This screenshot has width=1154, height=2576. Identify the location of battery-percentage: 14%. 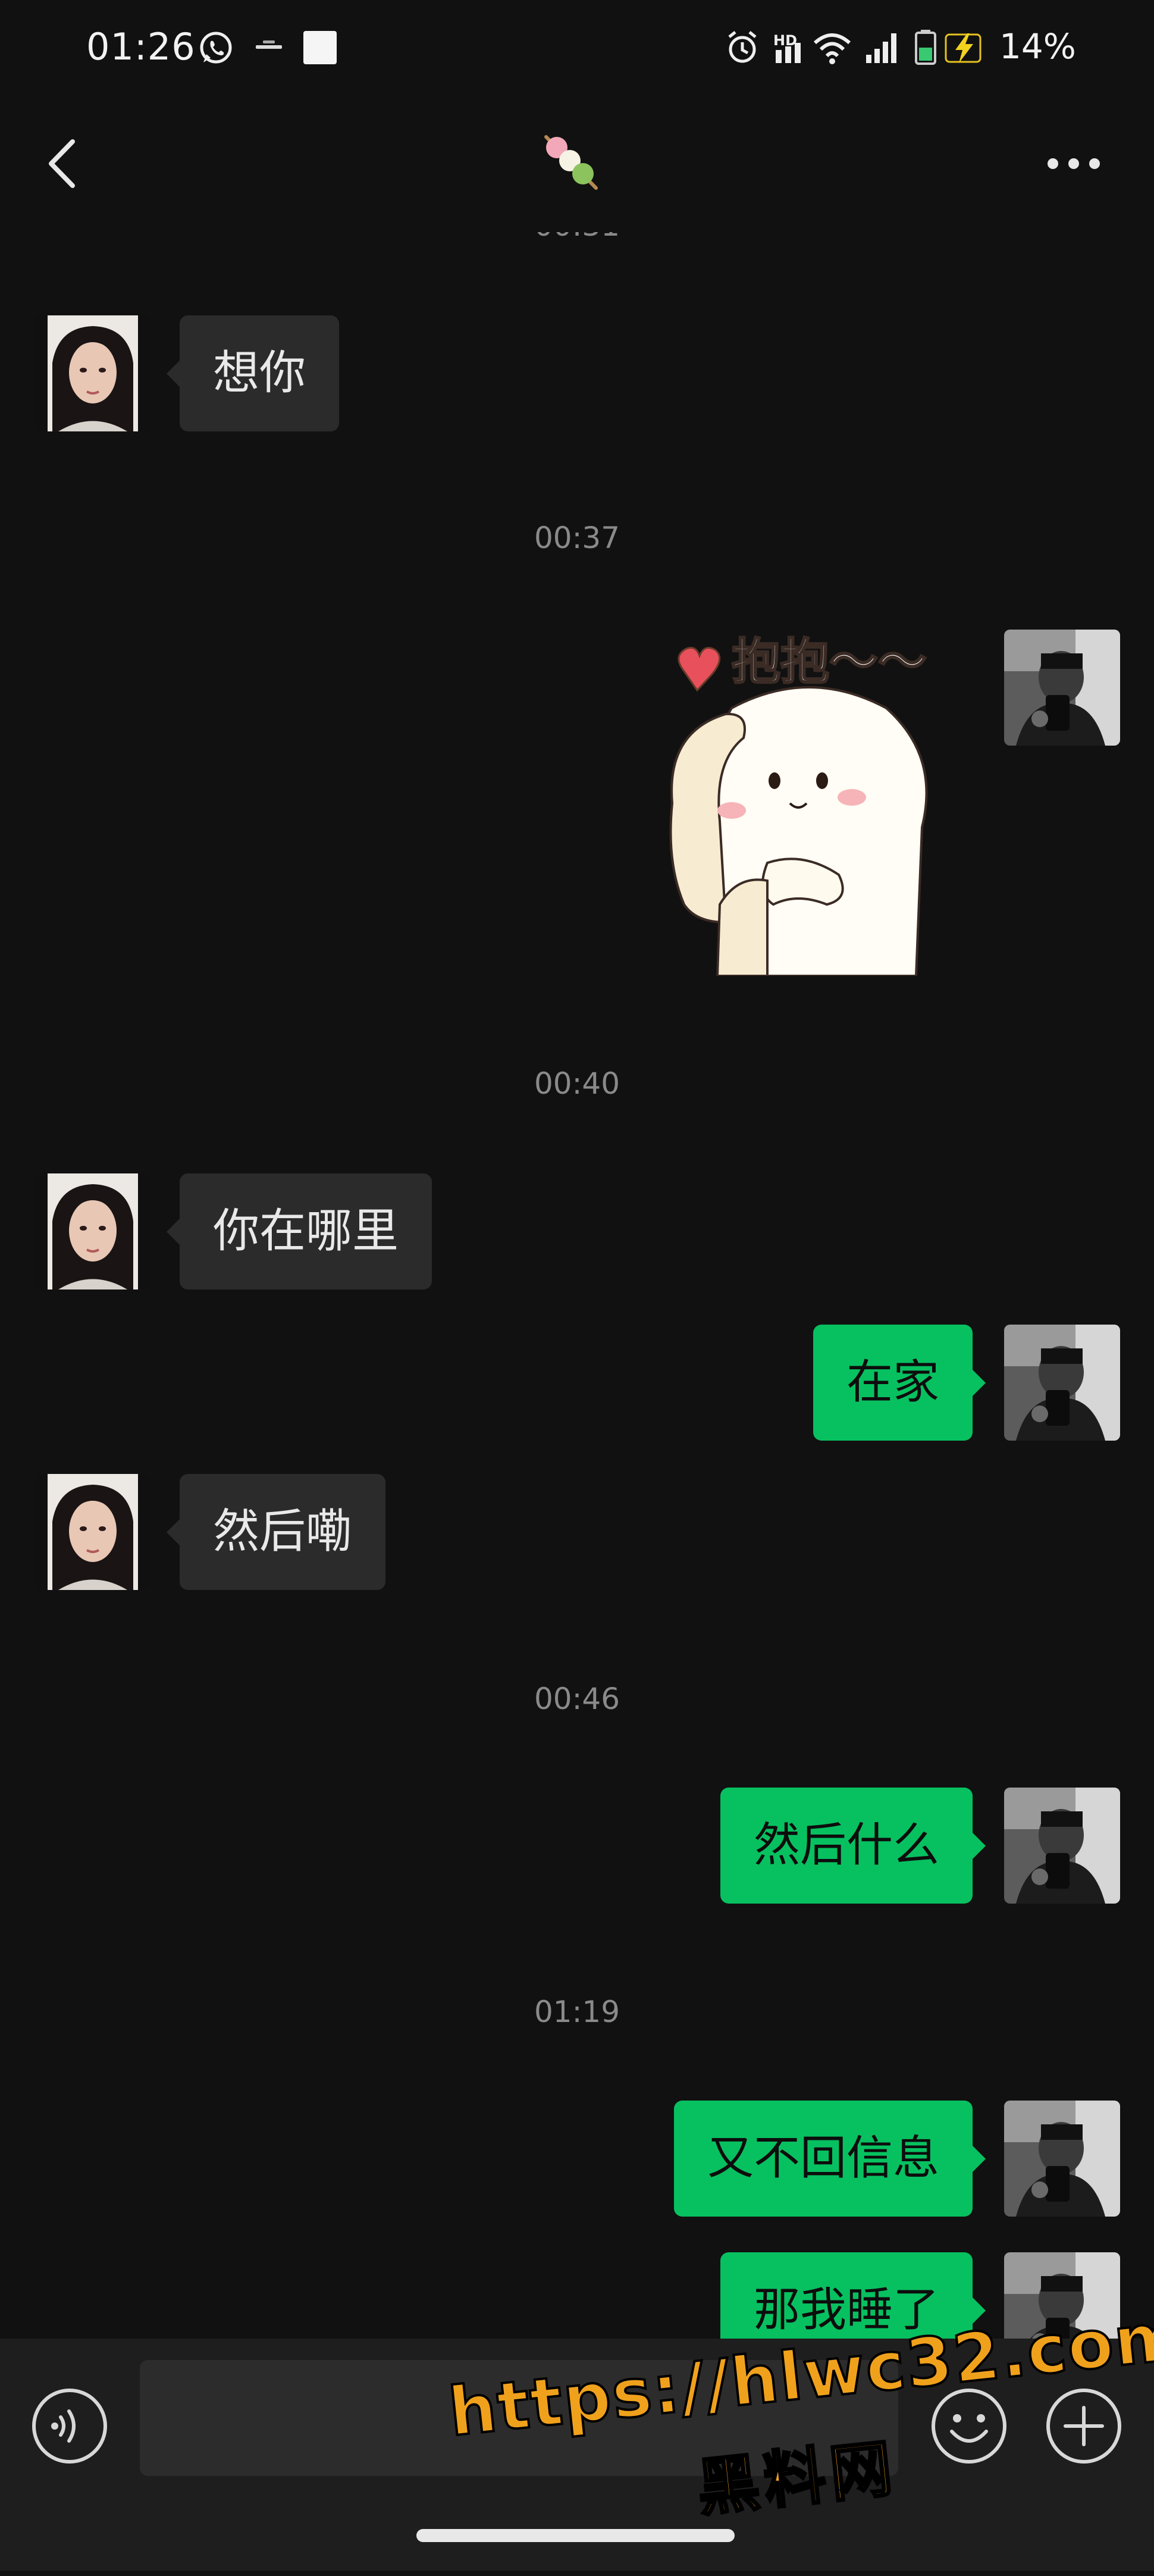
(1037, 46).